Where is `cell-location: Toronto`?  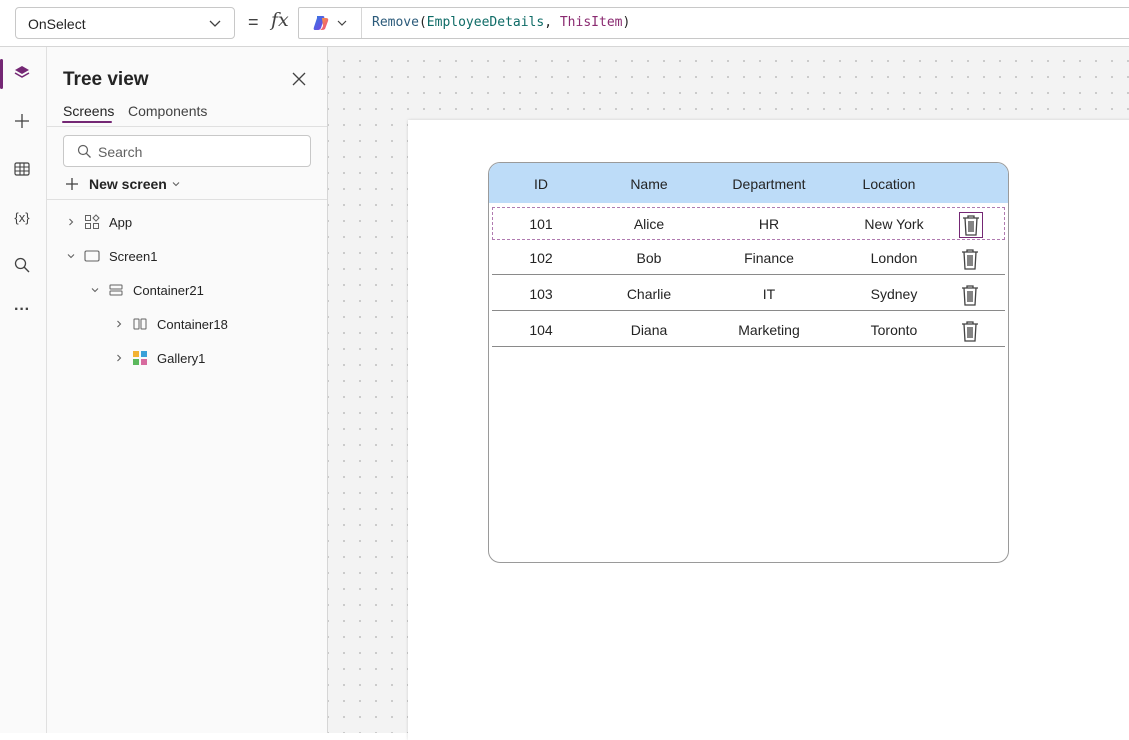 cell-location: Toronto is located at coordinates (894, 330).